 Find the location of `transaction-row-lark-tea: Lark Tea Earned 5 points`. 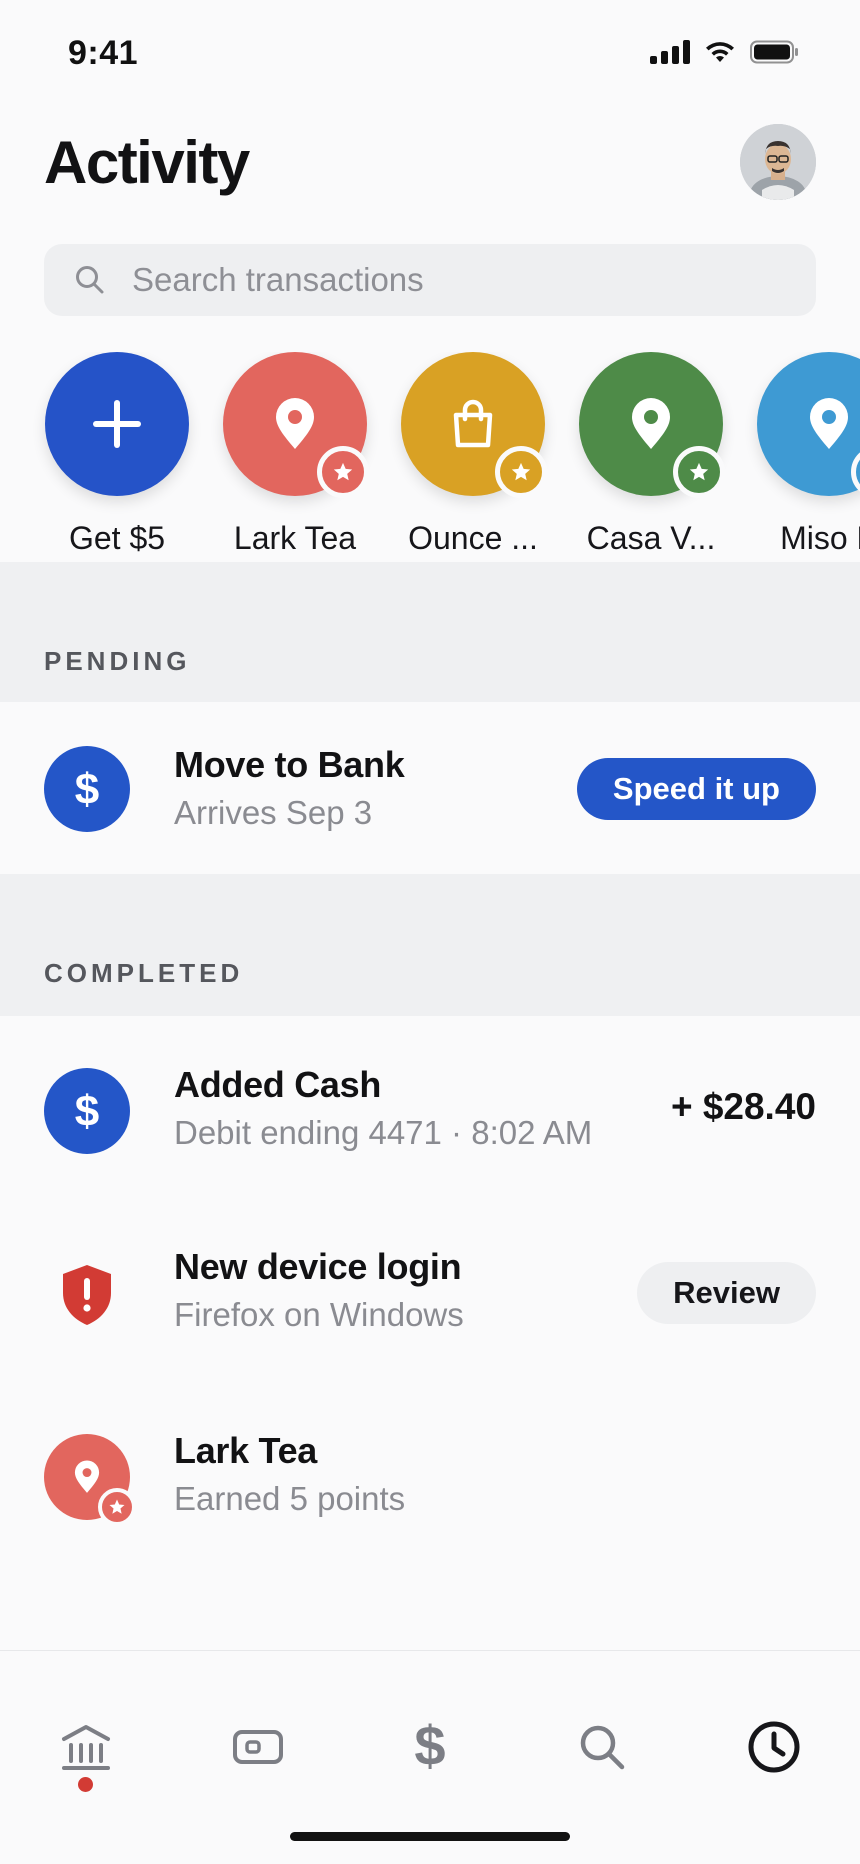

transaction-row-lark-tea: Lark Tea Earned 5 points is located at coordinates (430, 1478).